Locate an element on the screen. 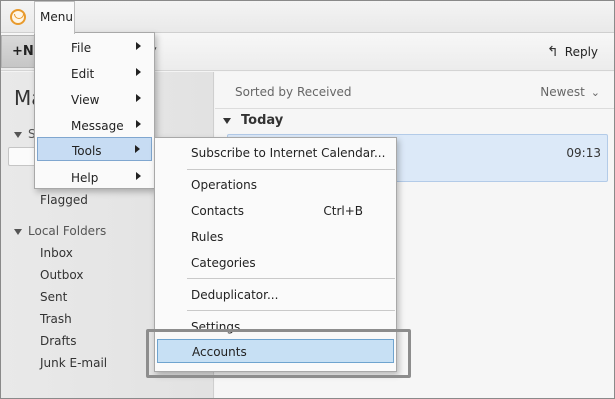  main-menu-dropdown: File Edit View Message Tools Help is located at coordinates (94, 110).